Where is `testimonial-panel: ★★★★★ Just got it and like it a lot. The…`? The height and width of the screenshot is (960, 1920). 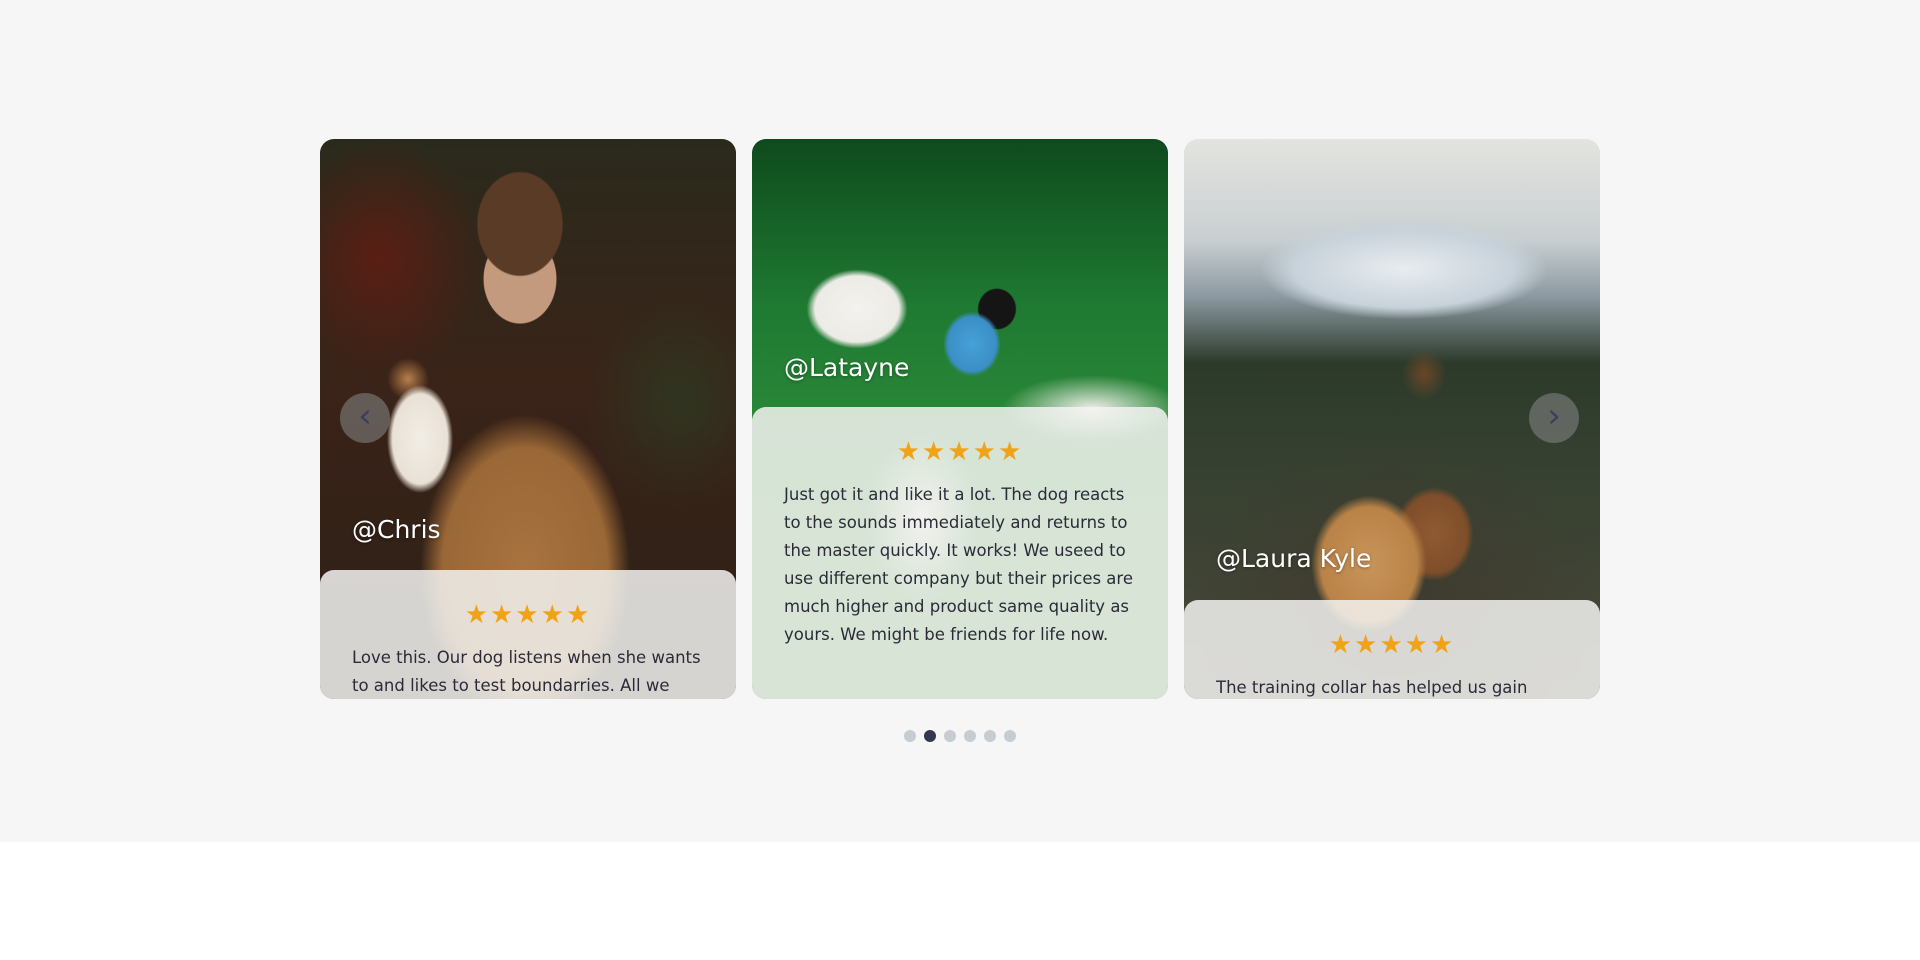 testimonial-panel: ★★★★★ Just got it and like it a lot. The… is located at coordinates (960, 553).